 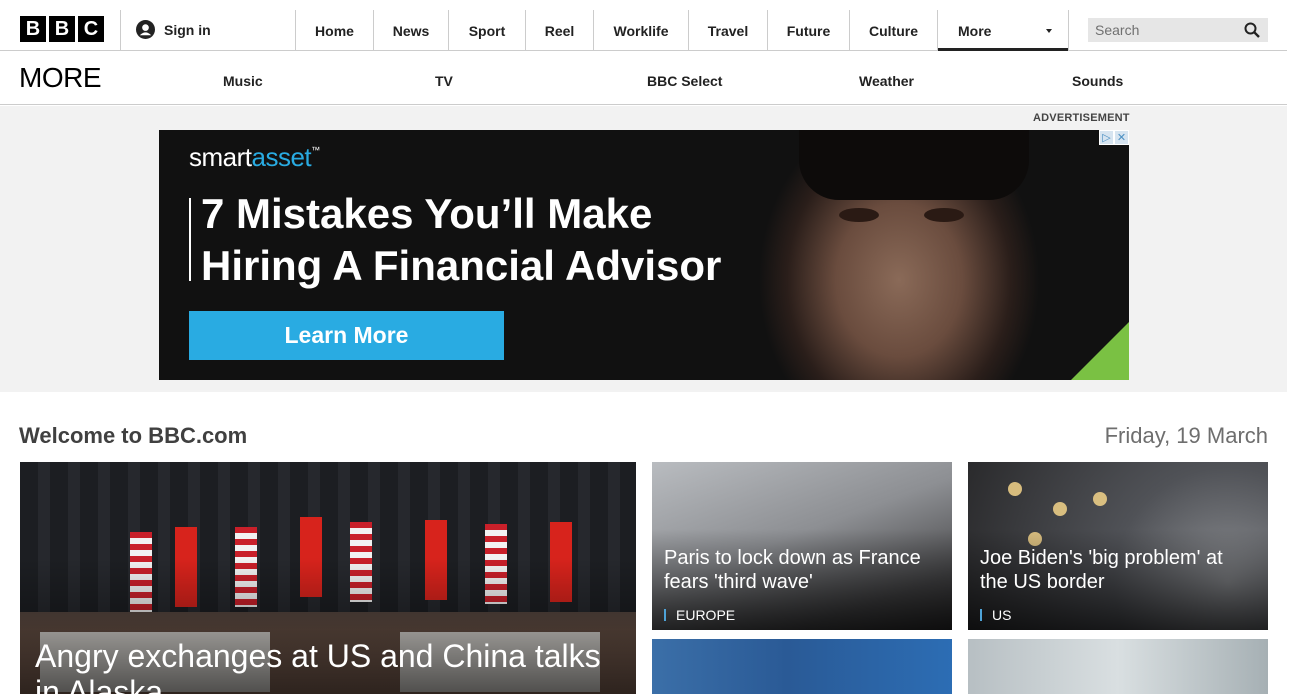 I want to click on nav-more-label: More, so click(x=975, y=30).